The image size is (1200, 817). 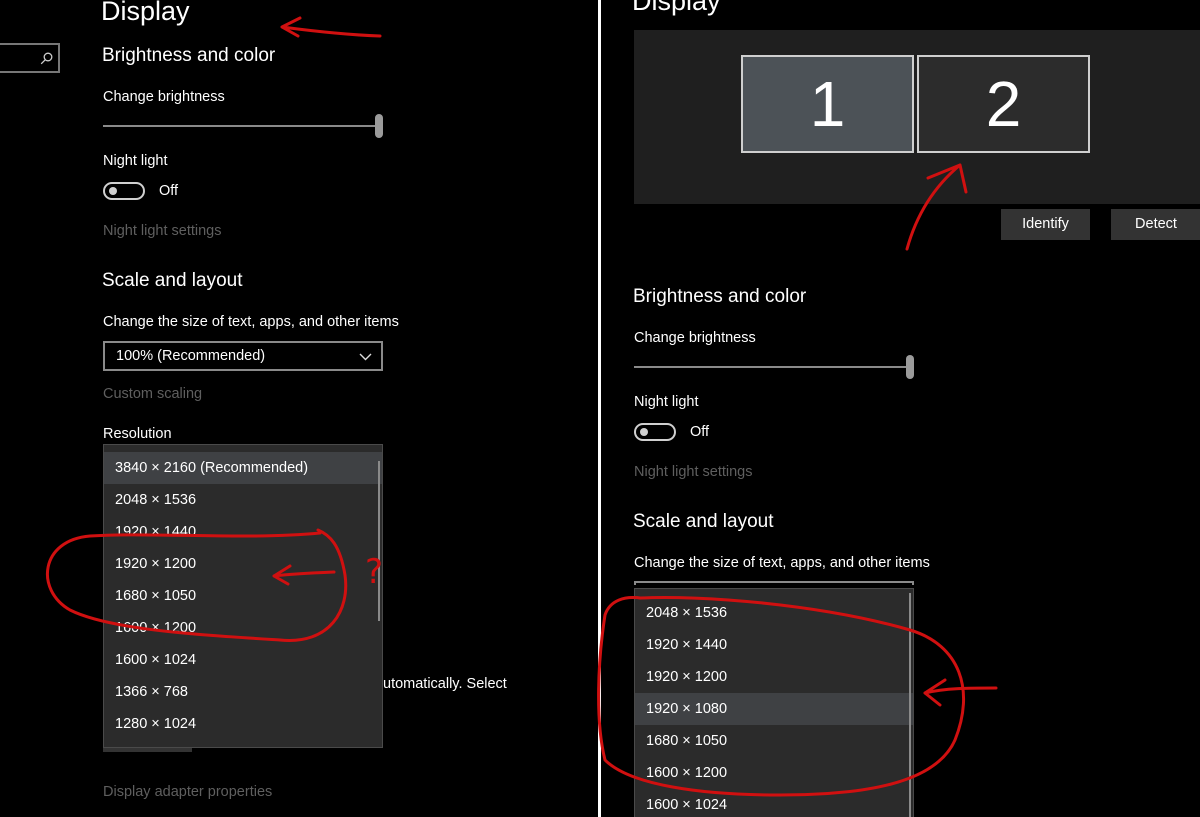 I want to click on display-adapter-properties-link: Display adapter properties, so click(x=187, y=792).